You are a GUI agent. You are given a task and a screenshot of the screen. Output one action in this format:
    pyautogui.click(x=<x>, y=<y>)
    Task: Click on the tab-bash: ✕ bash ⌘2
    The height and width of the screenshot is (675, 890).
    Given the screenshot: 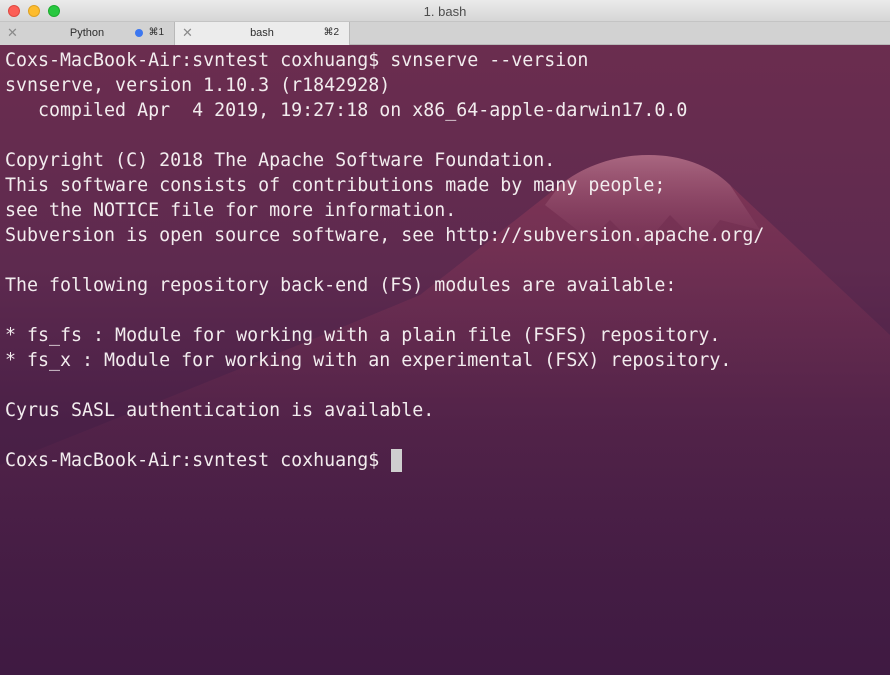 What is the action you would take?
    pyautogui.click(x=262, y=33)
    